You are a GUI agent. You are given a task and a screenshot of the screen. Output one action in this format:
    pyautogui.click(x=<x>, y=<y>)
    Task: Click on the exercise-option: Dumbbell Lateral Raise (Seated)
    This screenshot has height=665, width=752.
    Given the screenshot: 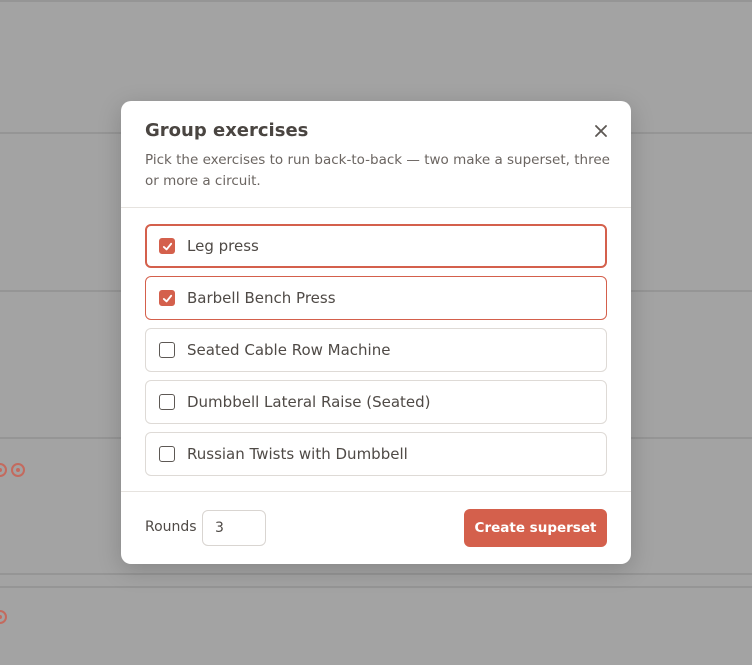 What is the action you would take?
    pyautogui.click(x=376, y=402)
    